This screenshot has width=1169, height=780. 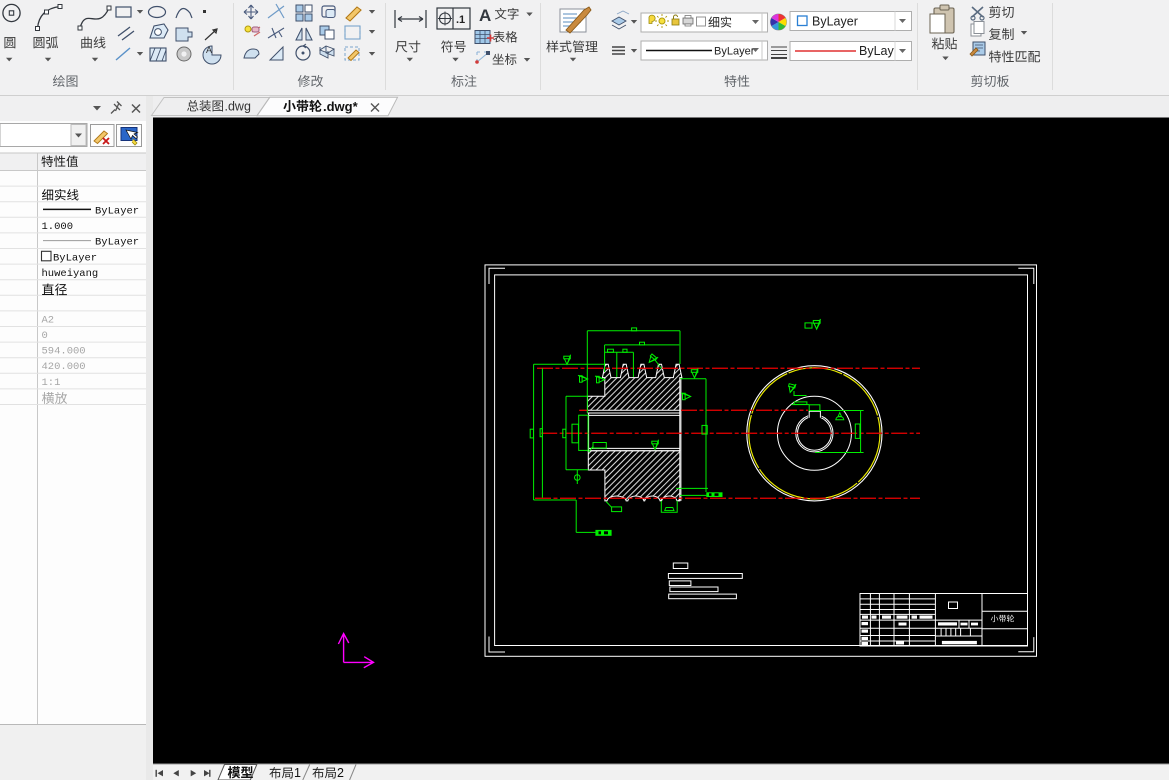 What do you see at coordinates (70, 274) in the screenshot?
I see `svg-text: huweiyang` at bounding box center [70, 274].